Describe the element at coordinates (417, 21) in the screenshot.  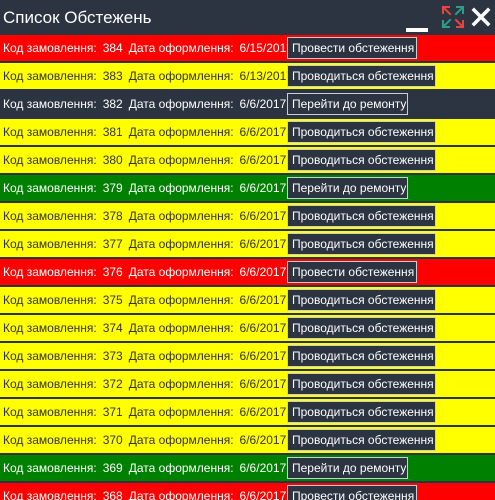
I see `minimize-icon` at that location.